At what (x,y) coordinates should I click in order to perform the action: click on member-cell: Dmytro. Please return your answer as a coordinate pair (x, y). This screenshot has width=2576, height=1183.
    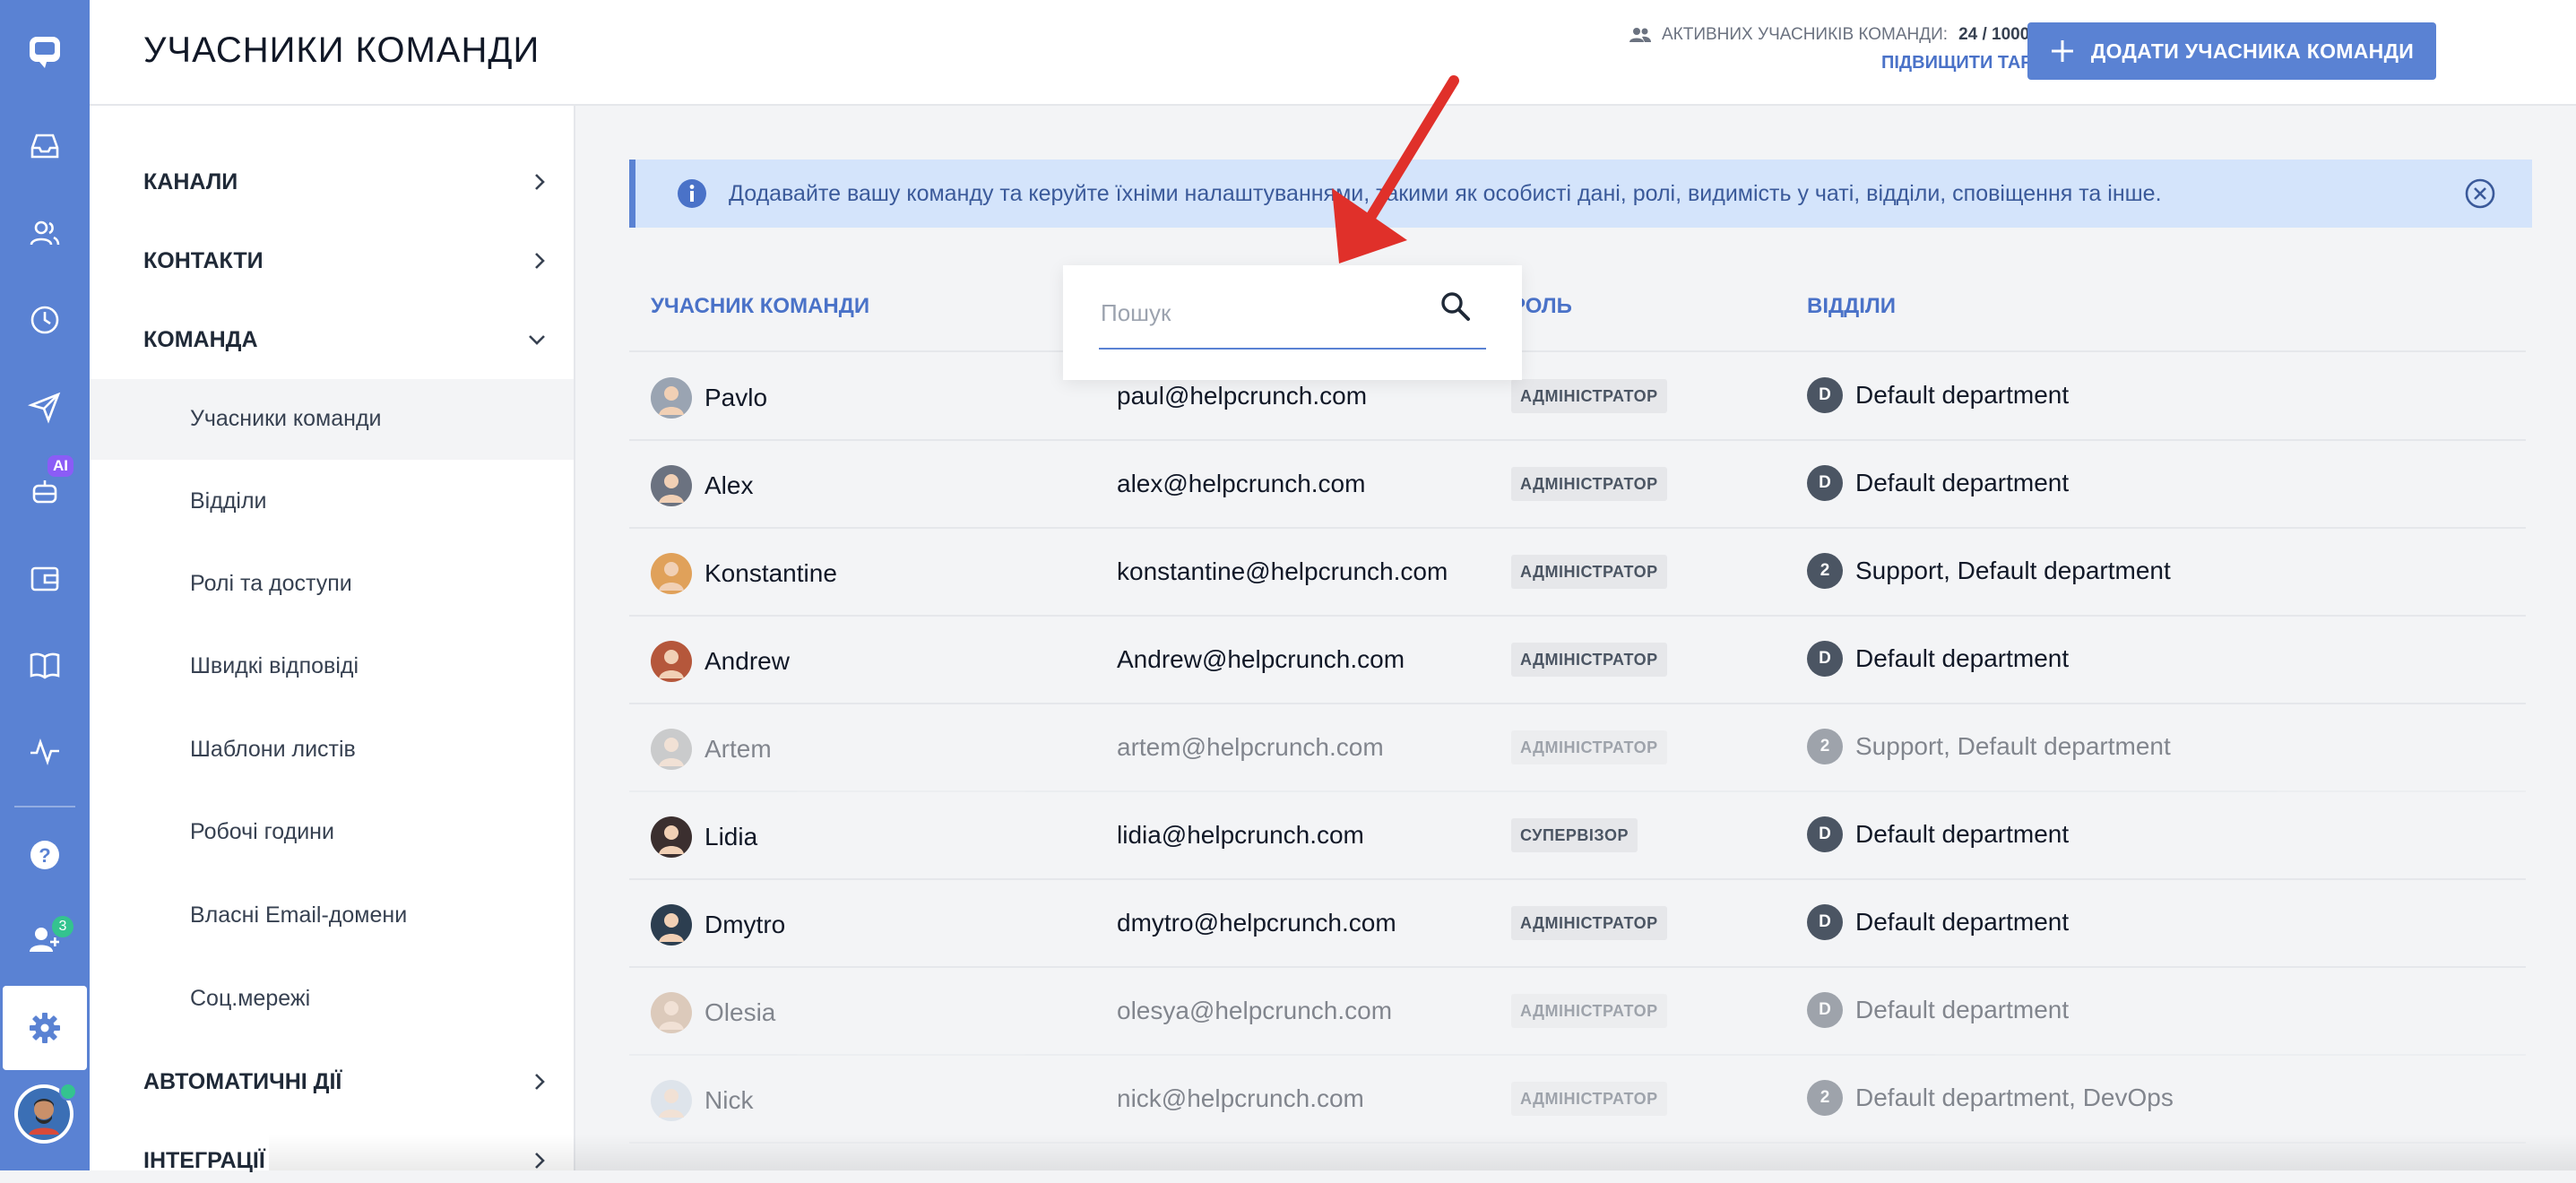
    Looking at the image, I should click on (718, 925).